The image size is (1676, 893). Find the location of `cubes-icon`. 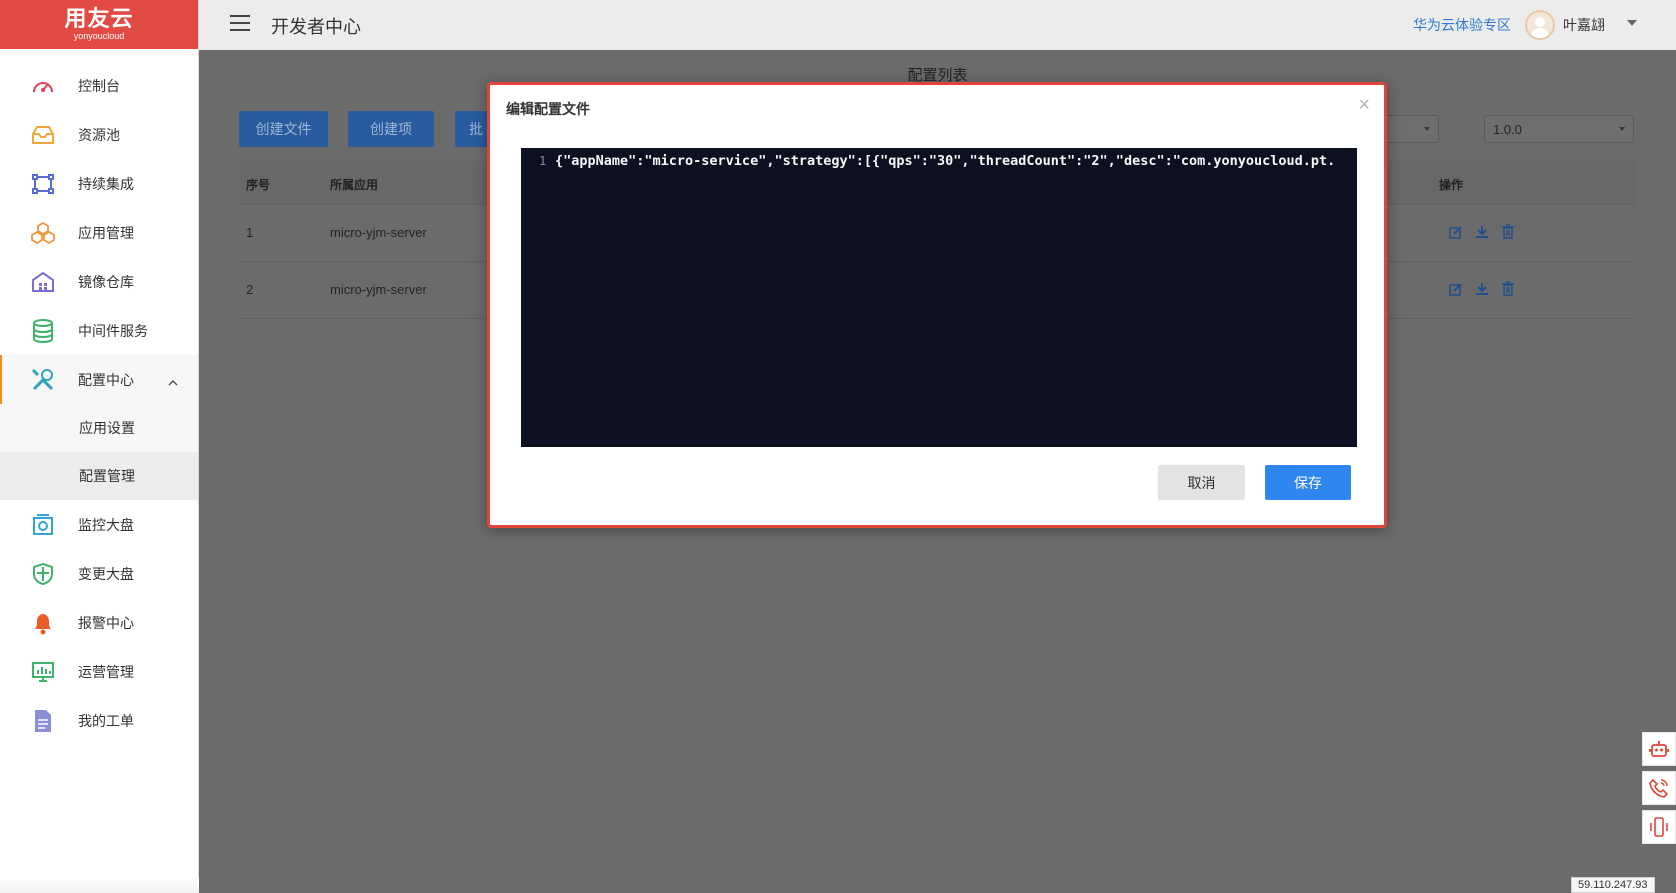

cubes-icon is located at coordinates (43, 233).